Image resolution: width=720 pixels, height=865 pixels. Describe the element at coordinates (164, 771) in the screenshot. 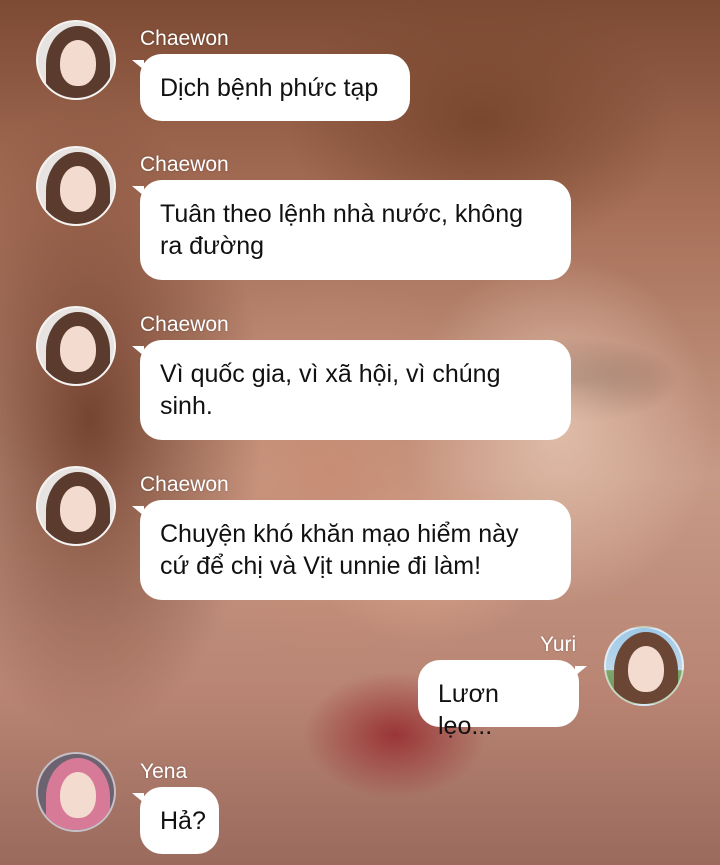

I see `sender-name: Yena` at that location.